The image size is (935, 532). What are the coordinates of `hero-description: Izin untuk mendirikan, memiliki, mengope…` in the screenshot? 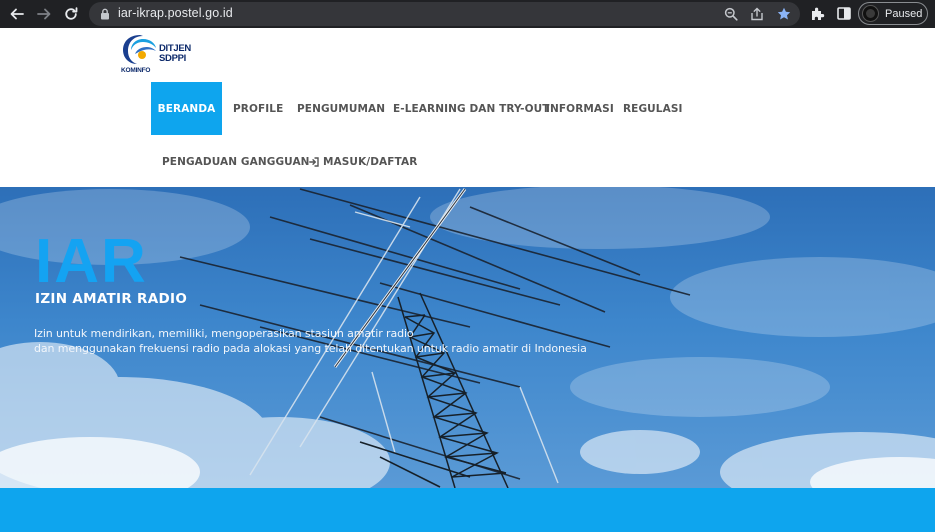 It's located at (310, 341).